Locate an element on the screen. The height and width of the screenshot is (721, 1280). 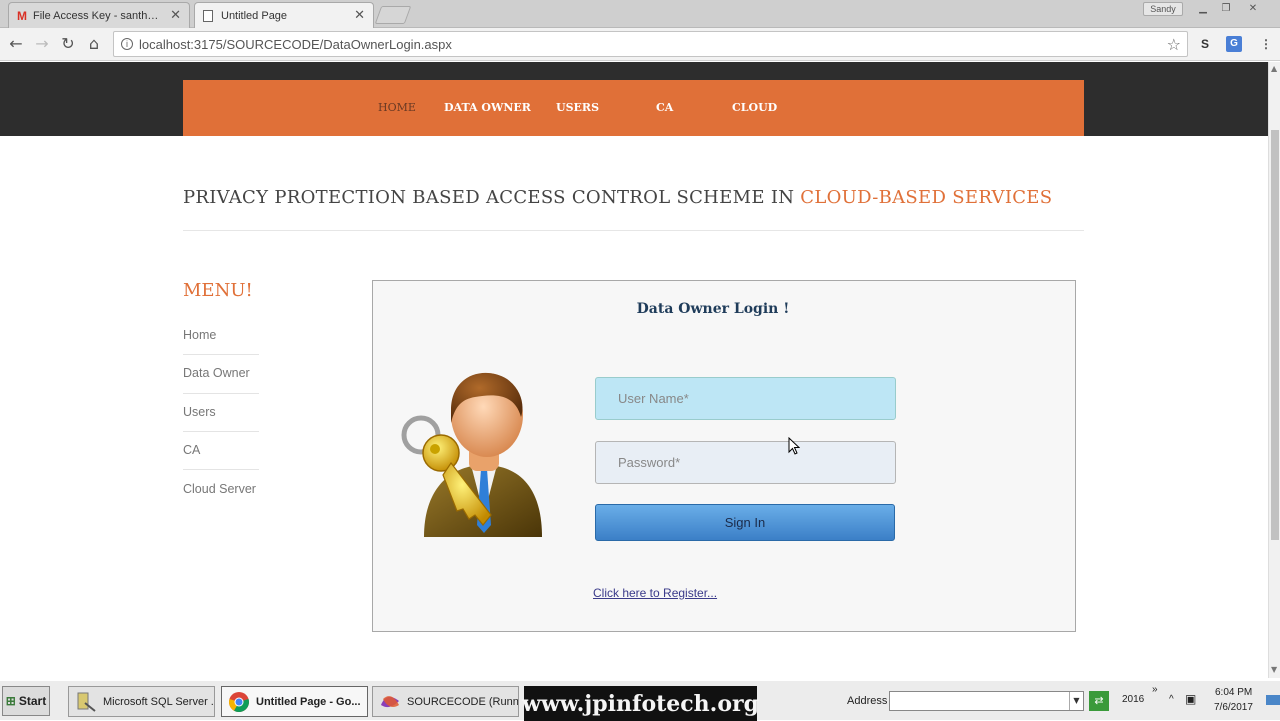
bookmark-star-icon: ☆ is located at coordinates (1174, 44).